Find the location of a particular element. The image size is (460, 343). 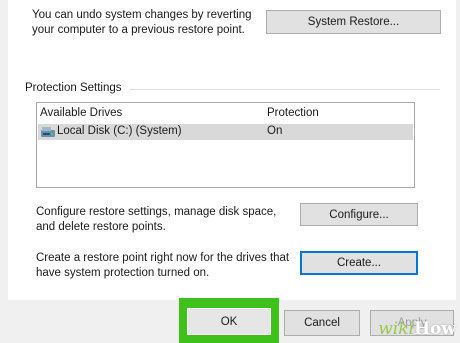

watermark-how: How is located at coordinates (434, 329).